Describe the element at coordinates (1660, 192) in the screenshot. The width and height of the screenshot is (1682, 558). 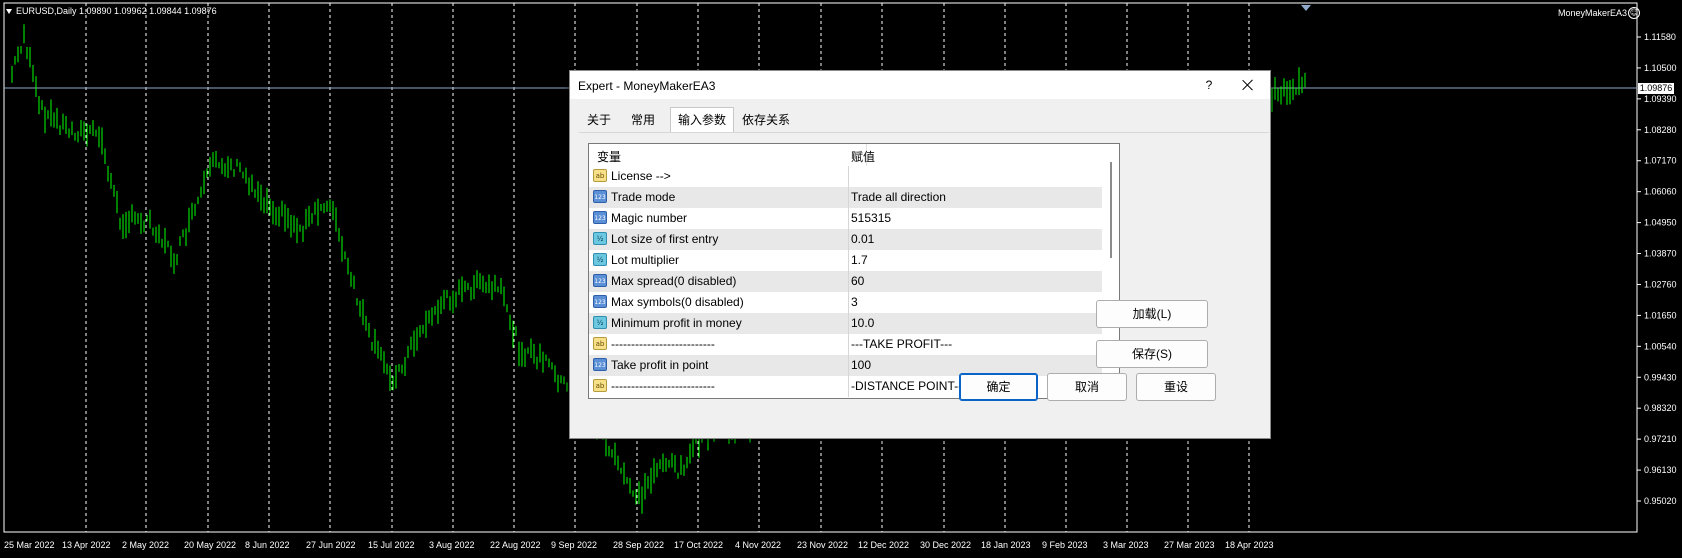
I see `price-label: 1.06060` at that location.